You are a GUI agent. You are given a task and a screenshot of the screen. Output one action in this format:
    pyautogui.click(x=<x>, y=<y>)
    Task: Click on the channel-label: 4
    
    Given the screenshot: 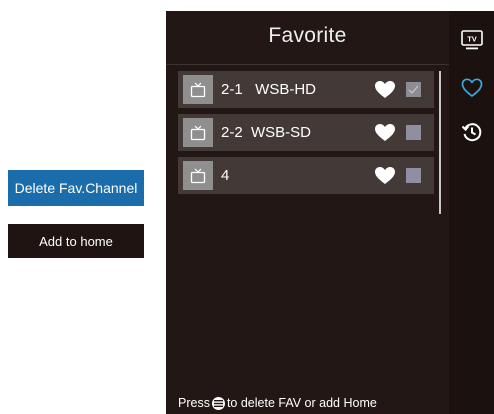 What is the action you would take?
    pyautogui.click(x=225, y=175)
    